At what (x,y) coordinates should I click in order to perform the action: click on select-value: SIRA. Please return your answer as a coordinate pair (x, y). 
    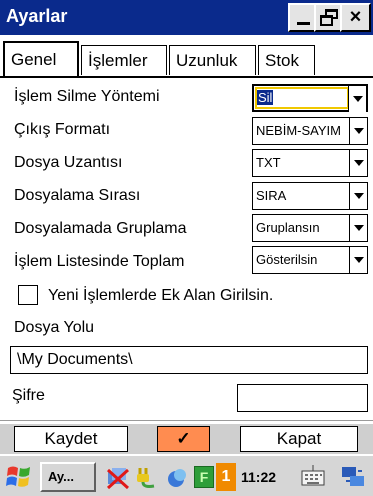
    Looking at the image, I should click on (271, 195).